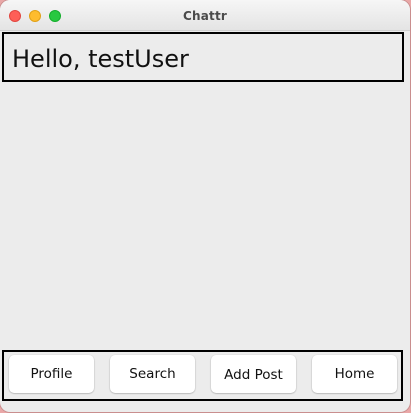  What do you see at coordinates (202, 375) in the screenshot?
I see `nav-bar: Profile Search Add Post Home` at bounding box center [202, 375].